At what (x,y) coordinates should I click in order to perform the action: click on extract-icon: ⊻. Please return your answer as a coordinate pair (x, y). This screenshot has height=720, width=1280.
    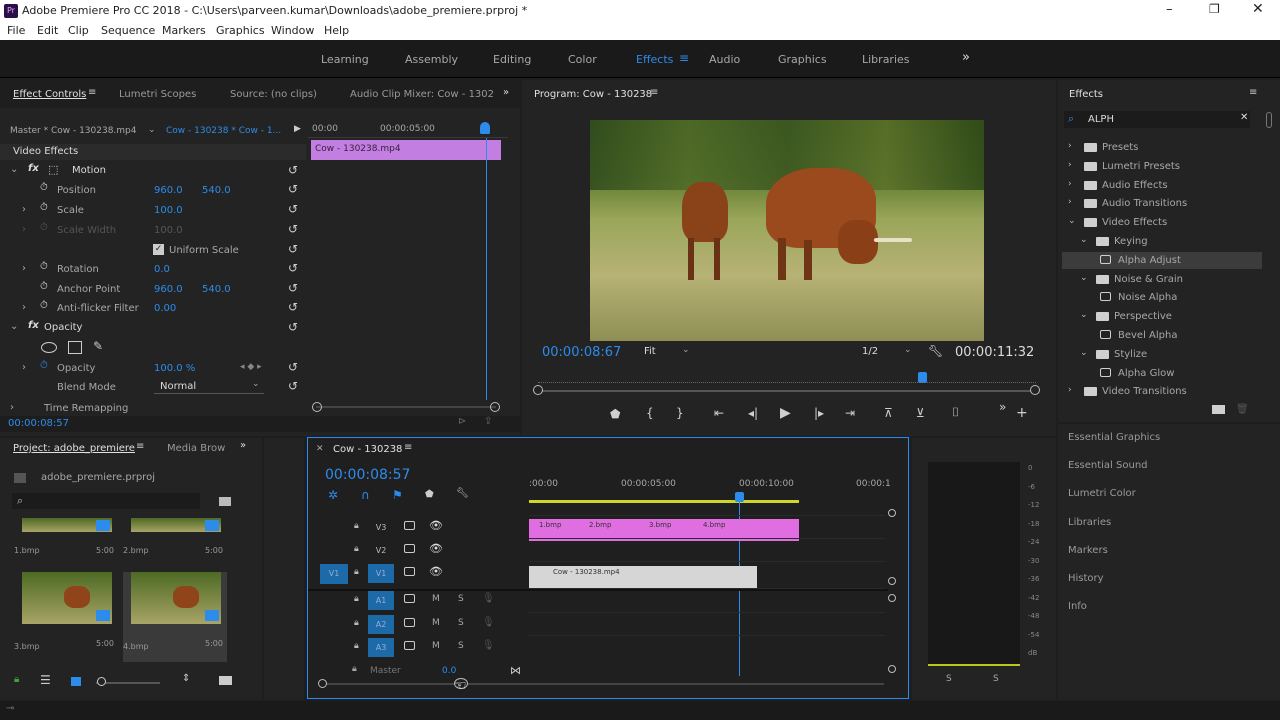
    Looking at the image, I should click on (920, 413).